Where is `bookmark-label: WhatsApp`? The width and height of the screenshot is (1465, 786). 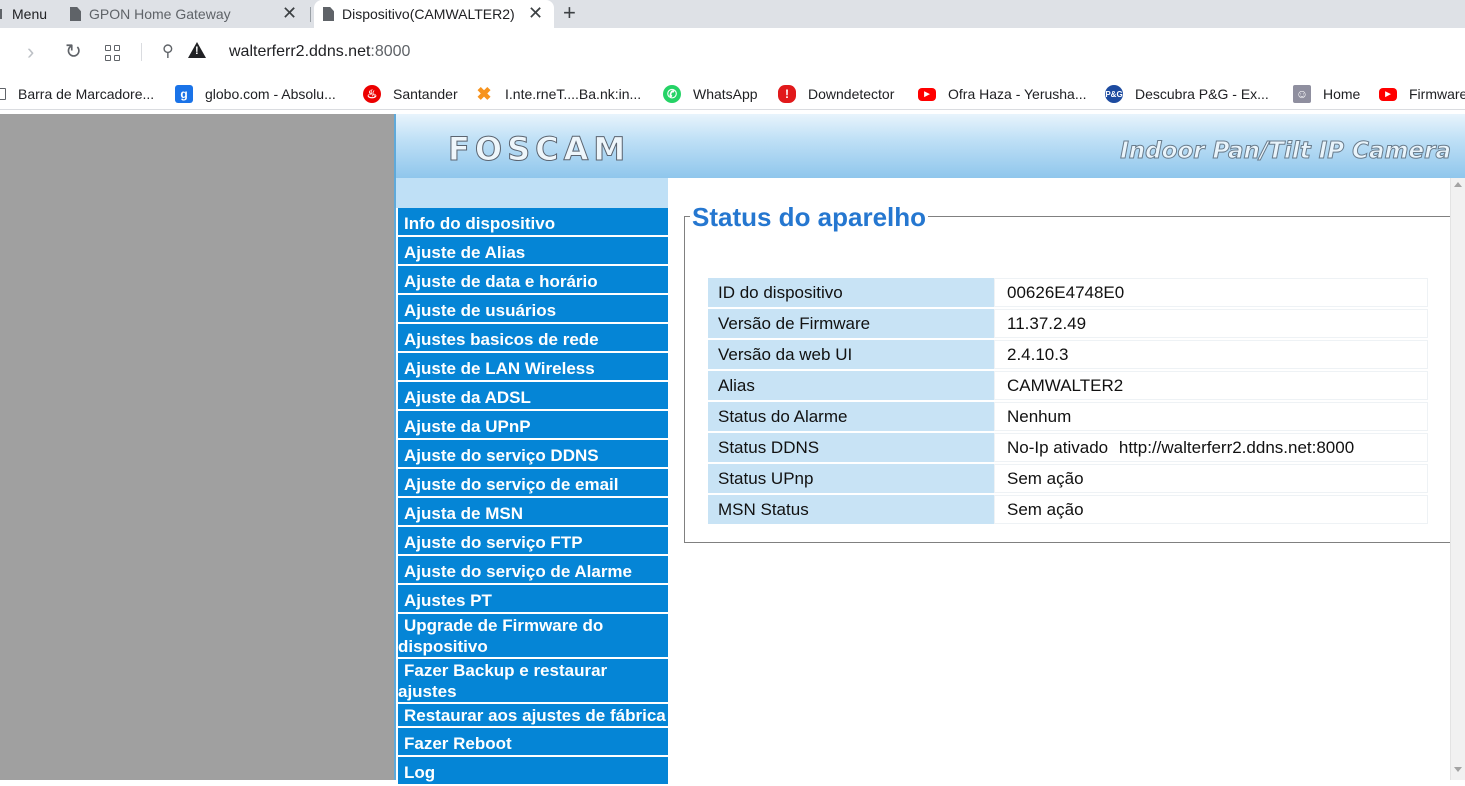
bookmark-label: WhatsApp is located at coordinates (725, 94).